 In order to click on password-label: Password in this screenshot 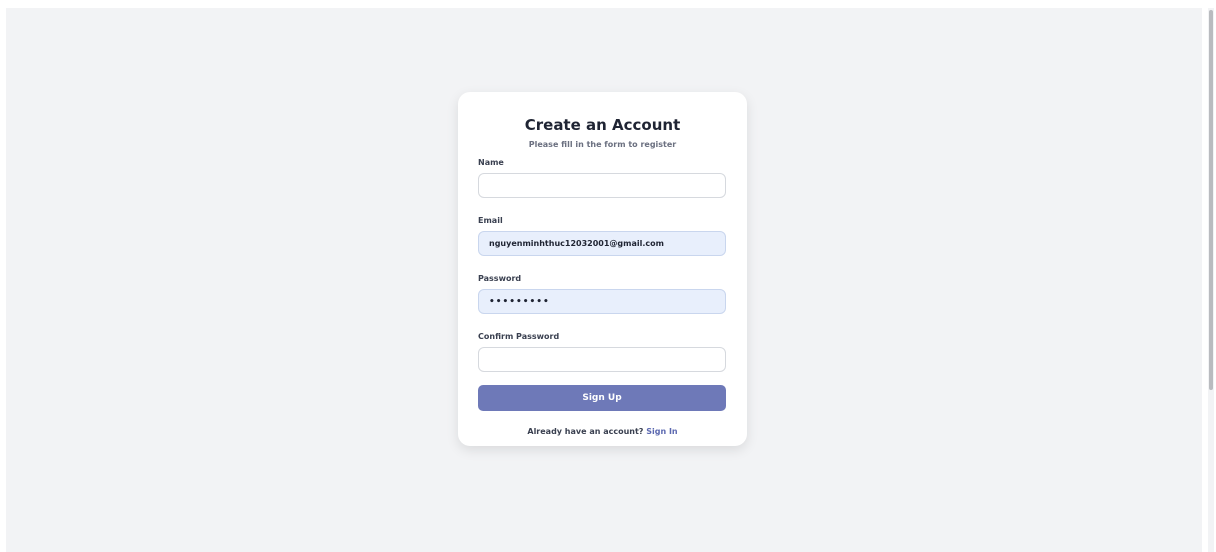, I will do `click(500, 278)`.